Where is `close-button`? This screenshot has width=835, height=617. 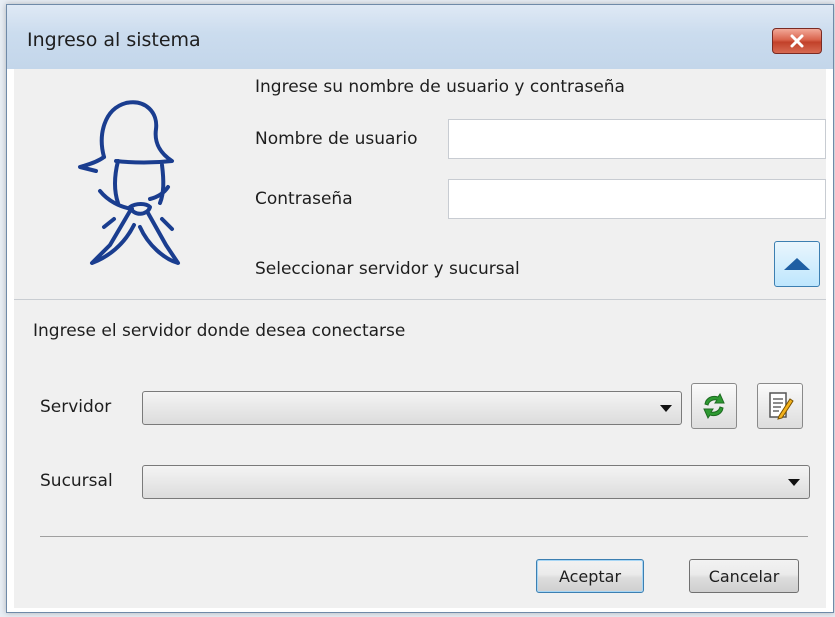 close-button is located at coordinates (797, 41).